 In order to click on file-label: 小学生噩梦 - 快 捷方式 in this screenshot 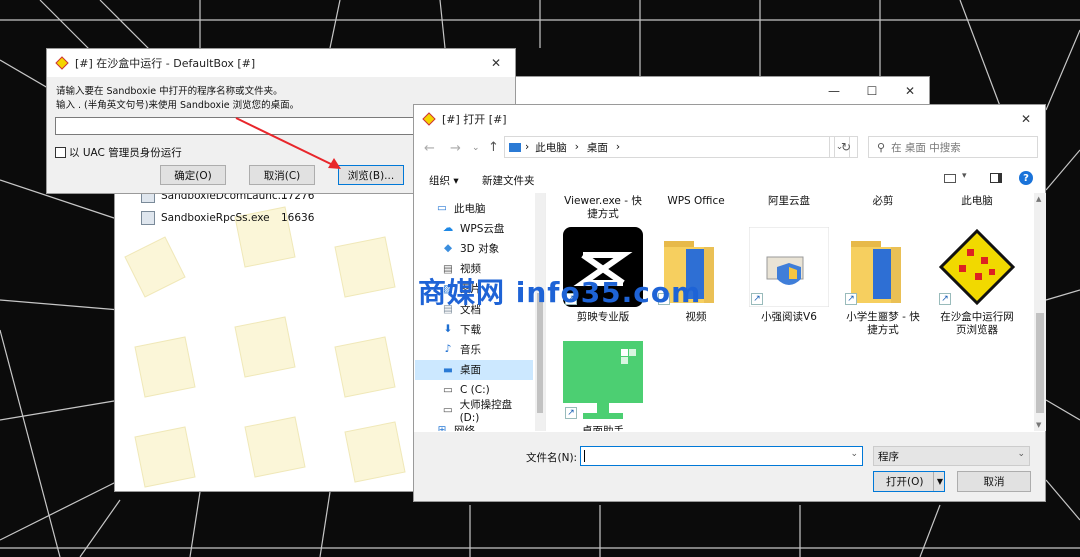, I will do `click(883, 323)`.